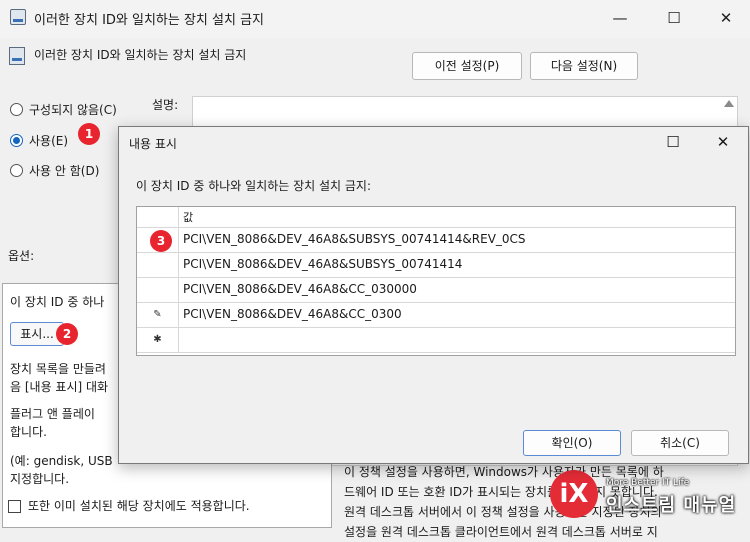 Image resolution: width=750 pixels, height=542 pixels. I want to click on radio-circle-checked, so click(16, 140).